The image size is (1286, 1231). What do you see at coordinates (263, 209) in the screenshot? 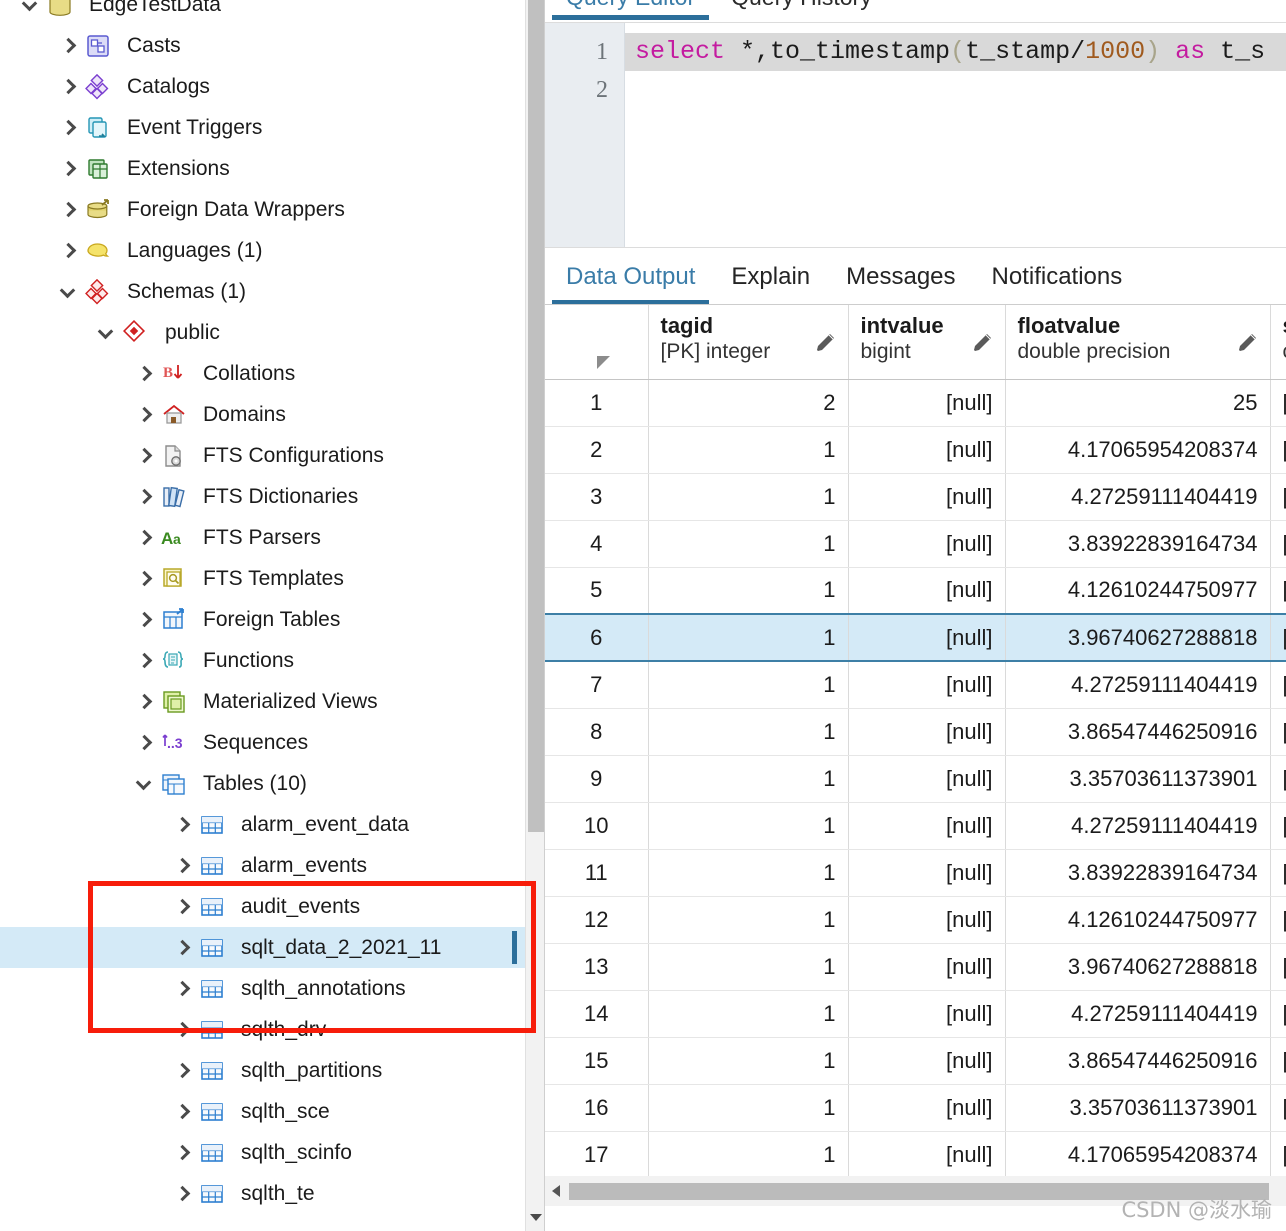
I see `tree-item-foreign-data-wrappers: Foreign Data Wrappers` at bounding box center [263, 209].